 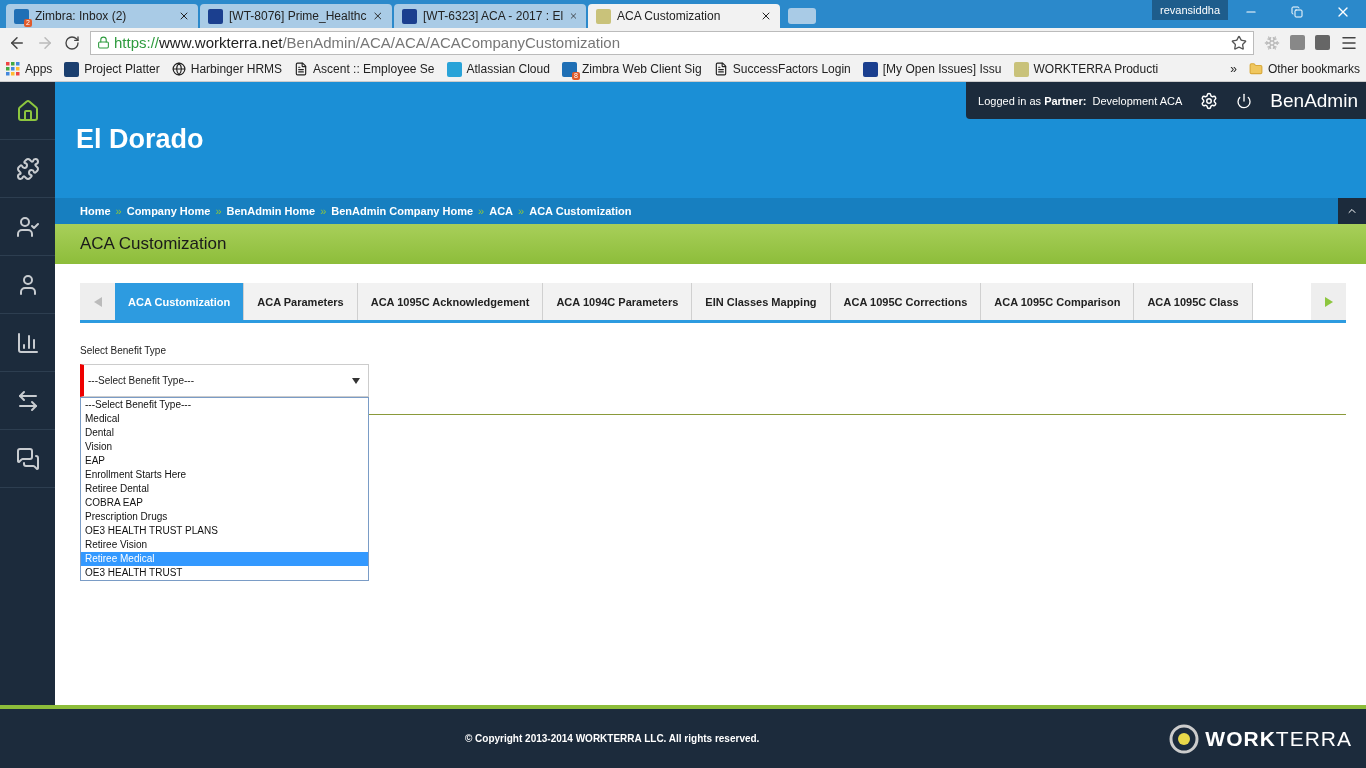 What do you see at coordinates (1184, 738) in the screenshot?
I see `logo-icon` at bounding box center [1184, 738].